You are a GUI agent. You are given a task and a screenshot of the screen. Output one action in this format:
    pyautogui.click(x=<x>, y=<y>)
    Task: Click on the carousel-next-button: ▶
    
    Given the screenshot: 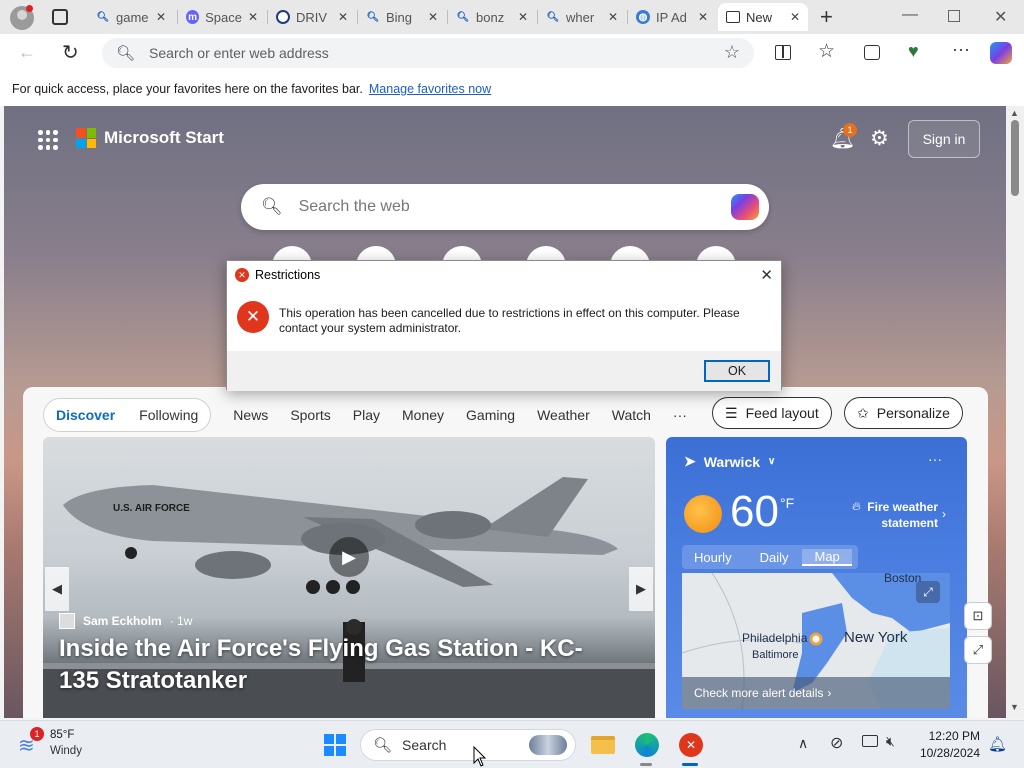 What is the action you would take?
    pyautogui.click(x=641, y=589)
    